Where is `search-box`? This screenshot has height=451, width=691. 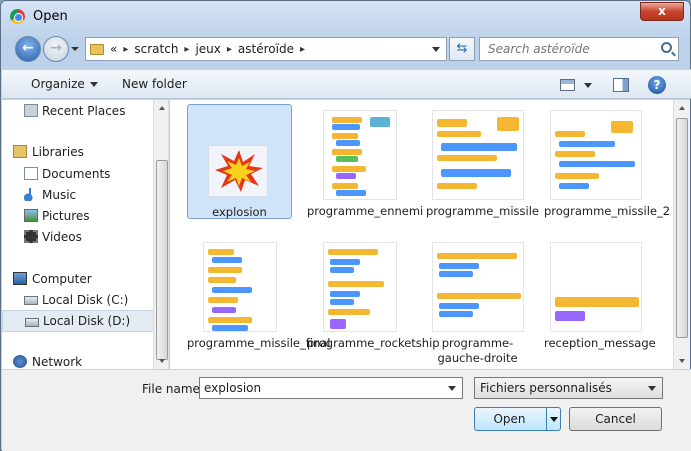
search-box is located at coordinates (579, 49).